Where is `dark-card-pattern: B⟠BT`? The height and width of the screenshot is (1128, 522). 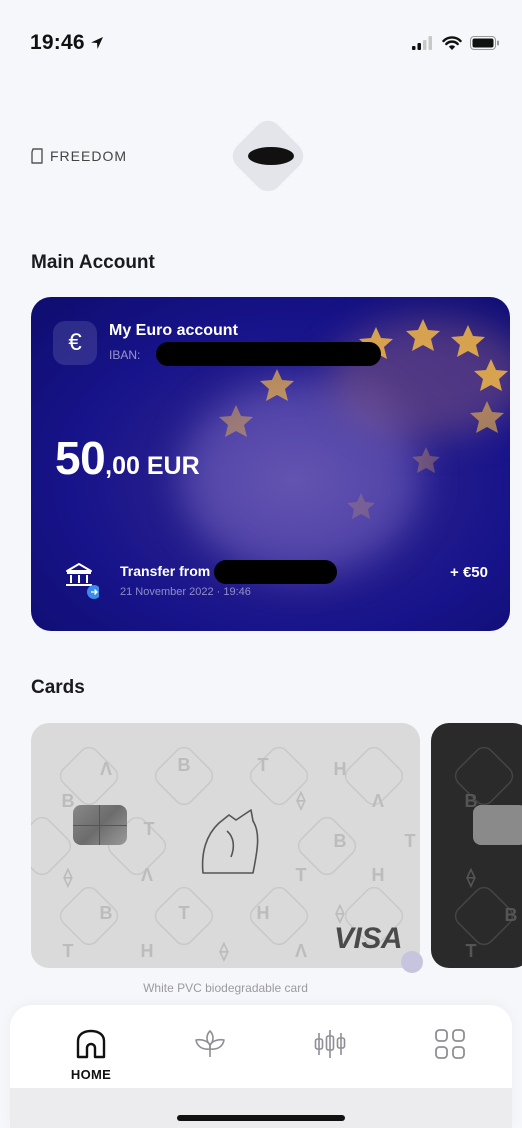 dark-card-pattern: B⟠BT is located at coordinates (488, 853).